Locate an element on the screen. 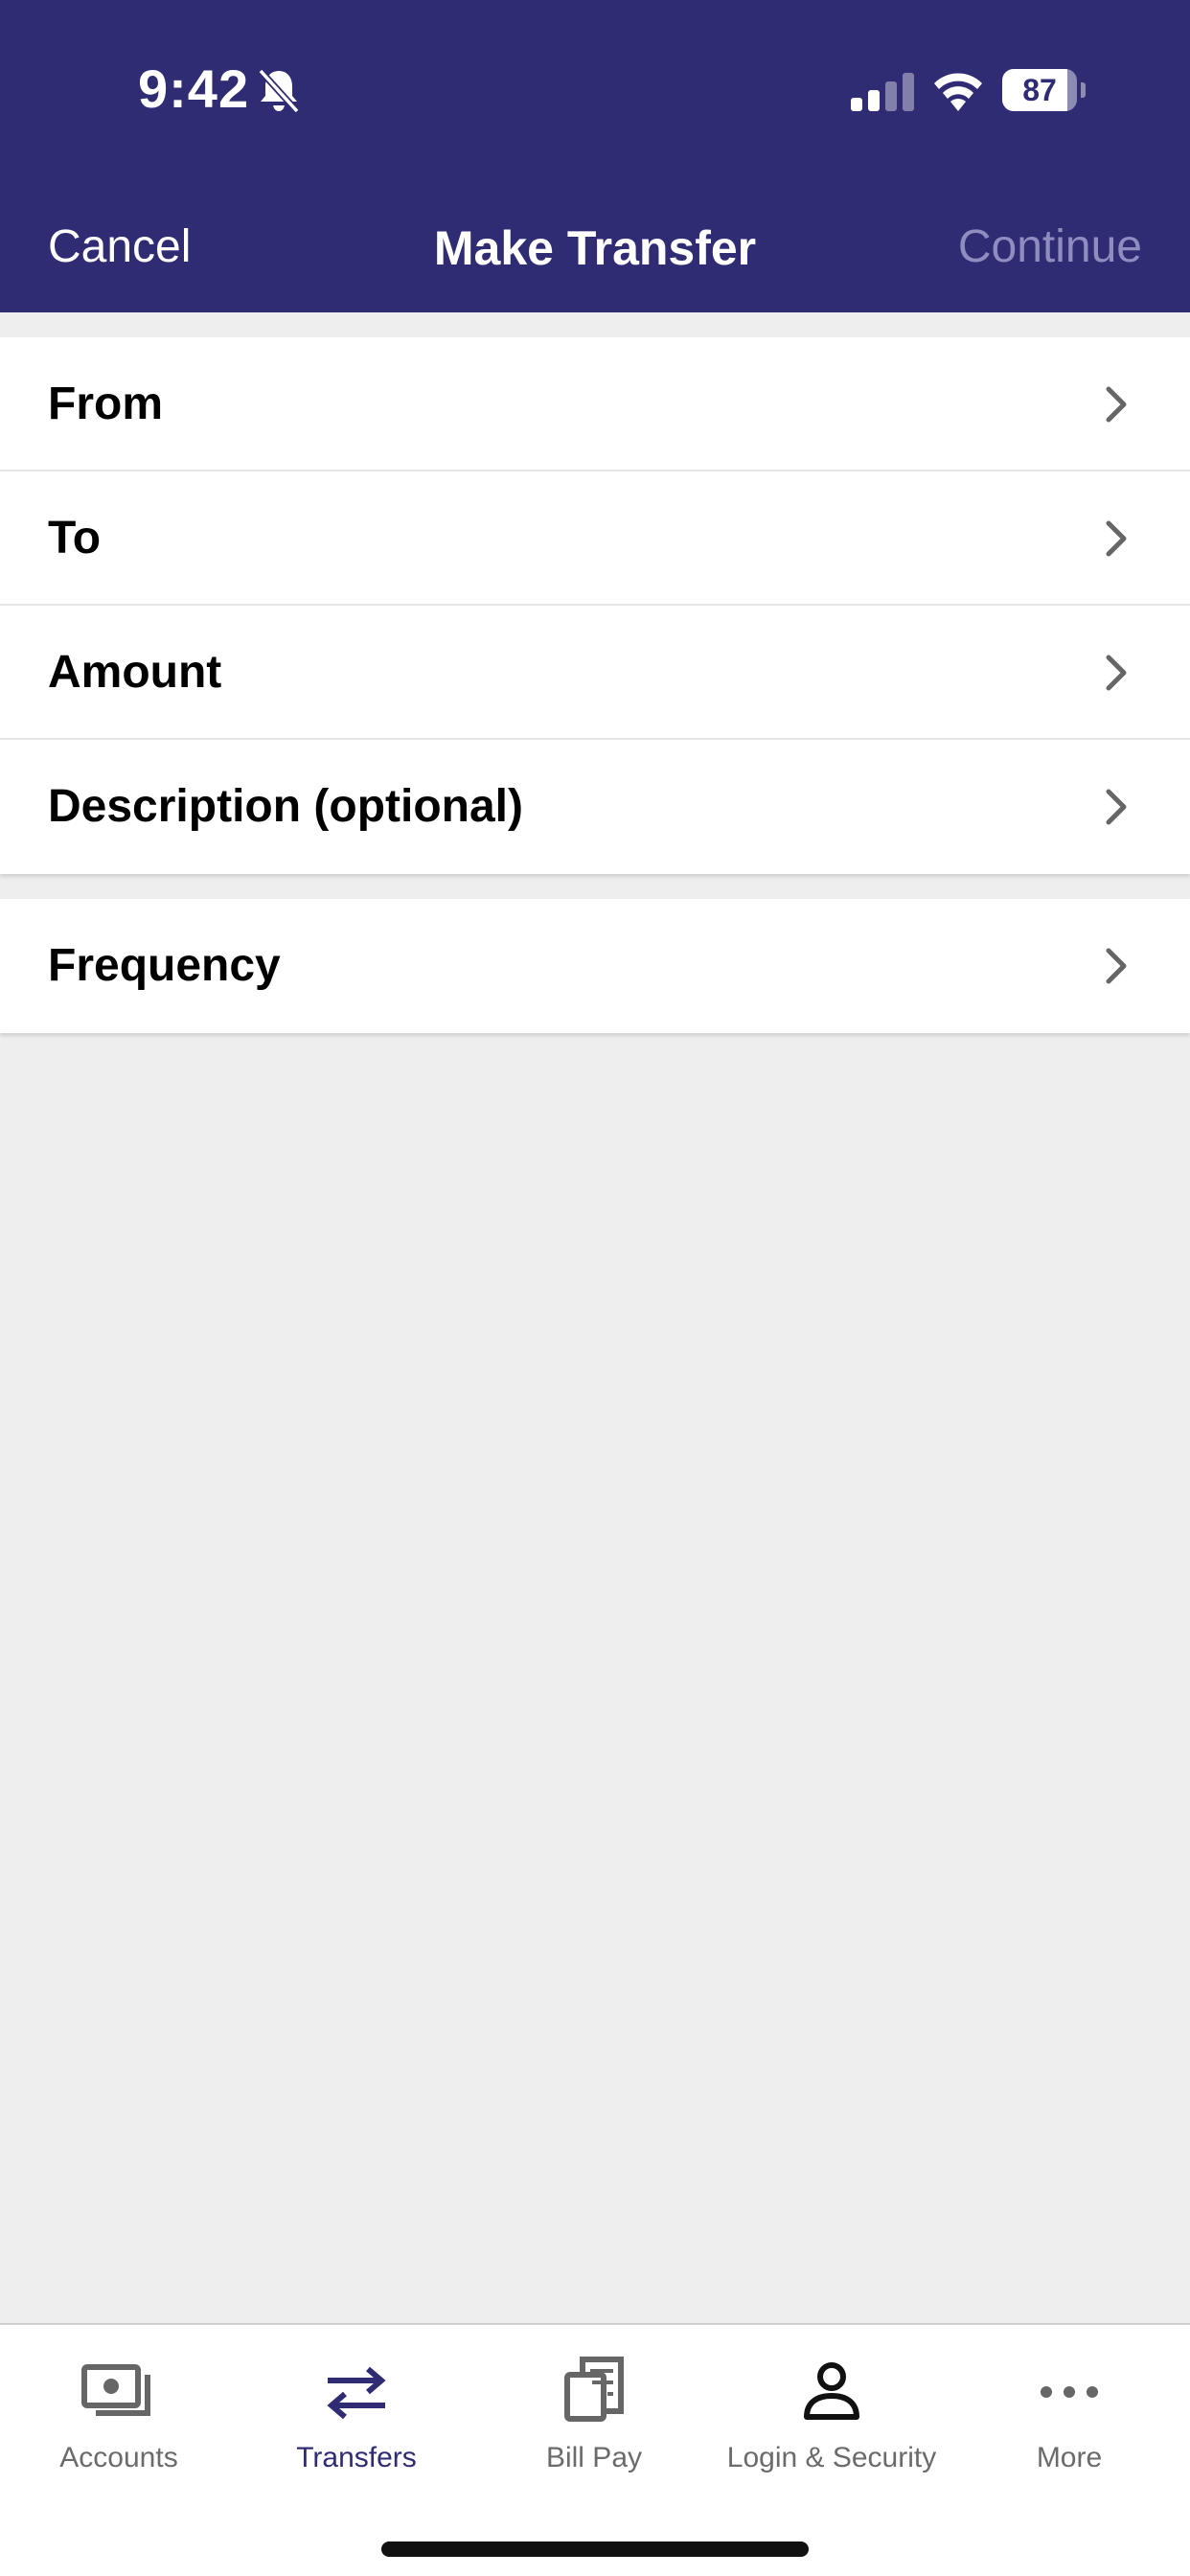  more-dots-icon is located at coordinates (1070, 2392).